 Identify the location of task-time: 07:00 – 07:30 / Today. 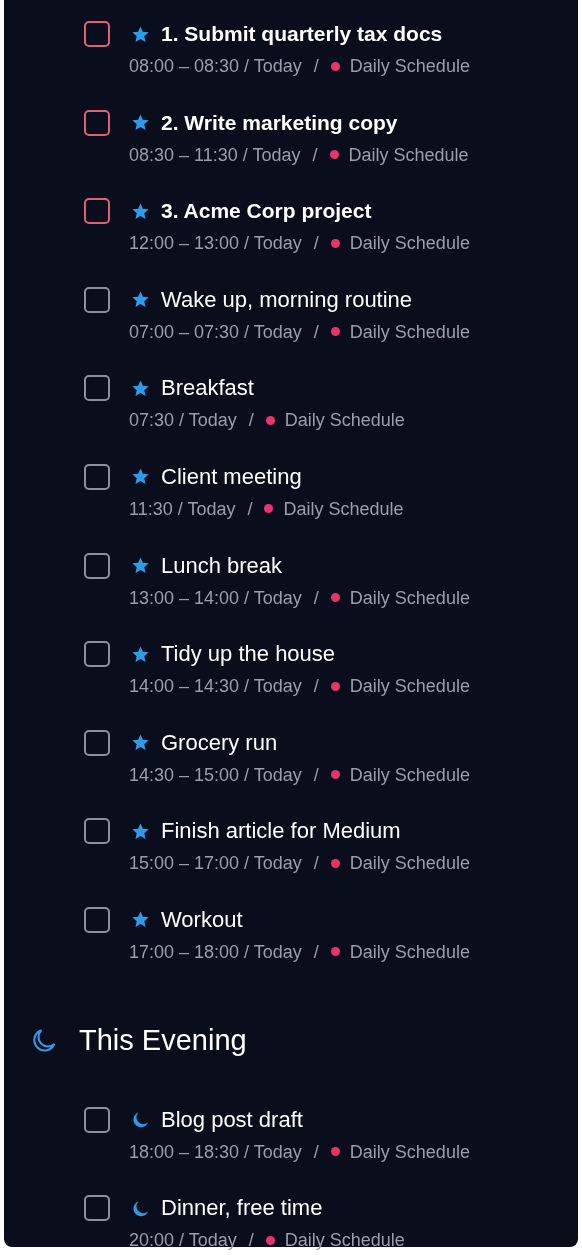
(215, 331).